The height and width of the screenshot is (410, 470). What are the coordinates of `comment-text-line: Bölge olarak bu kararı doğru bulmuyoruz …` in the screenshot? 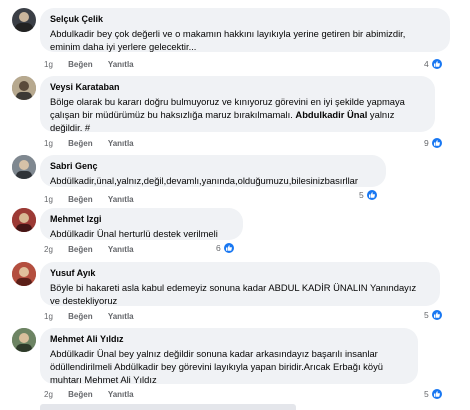 It's located at (227, 101).